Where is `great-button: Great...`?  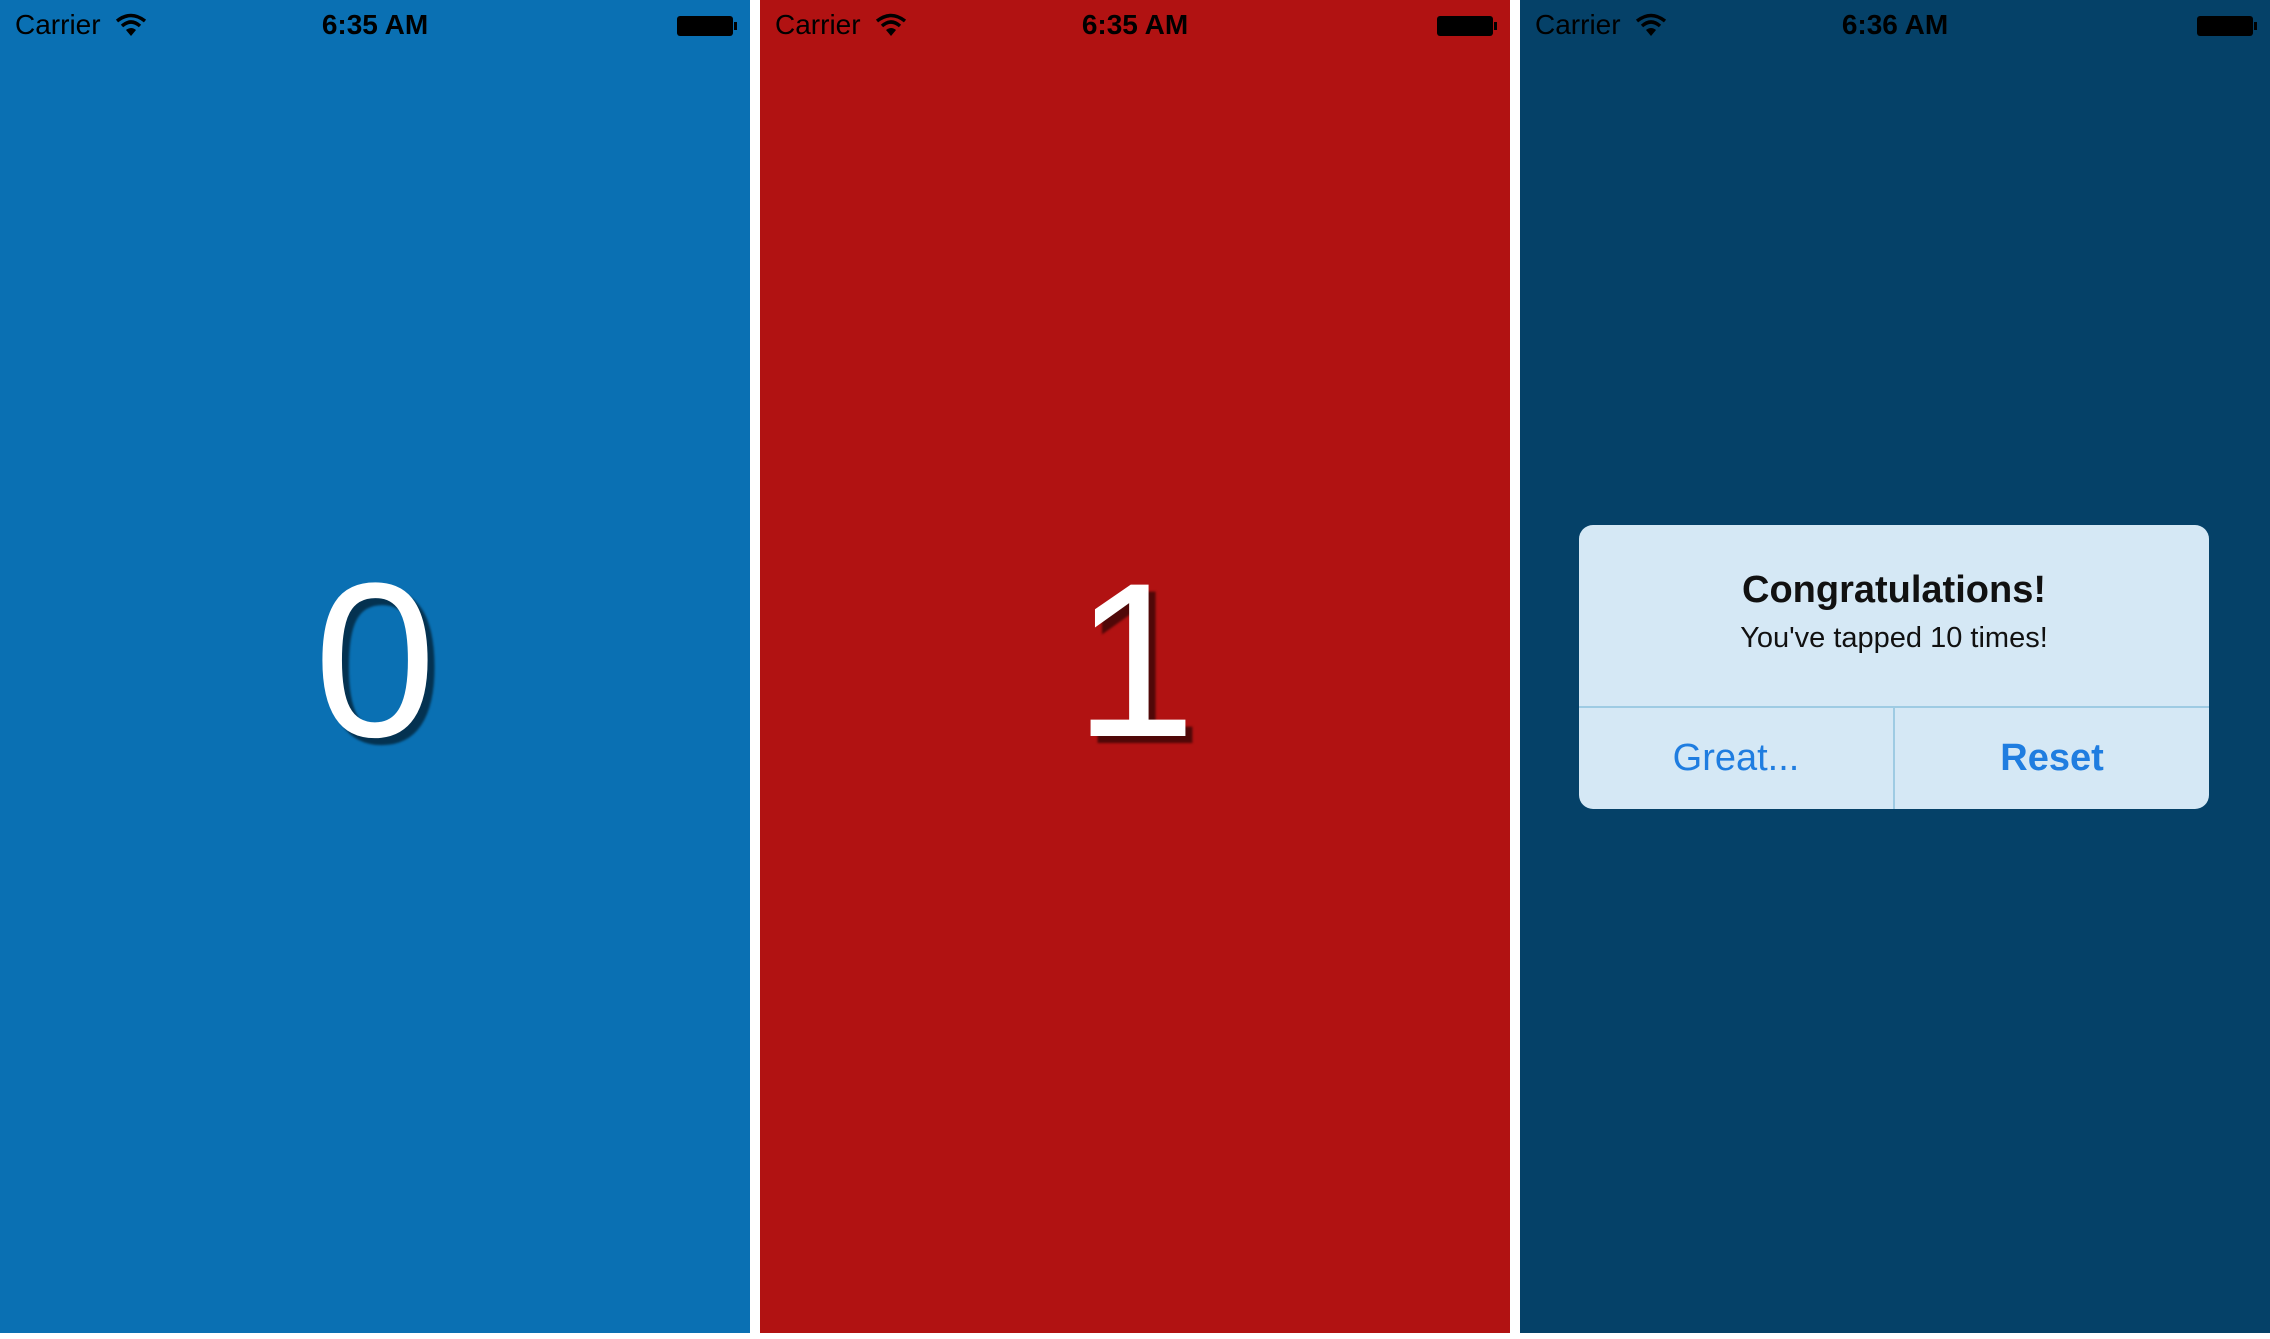 great-button: Great... is located at coordinates (1736, 758).